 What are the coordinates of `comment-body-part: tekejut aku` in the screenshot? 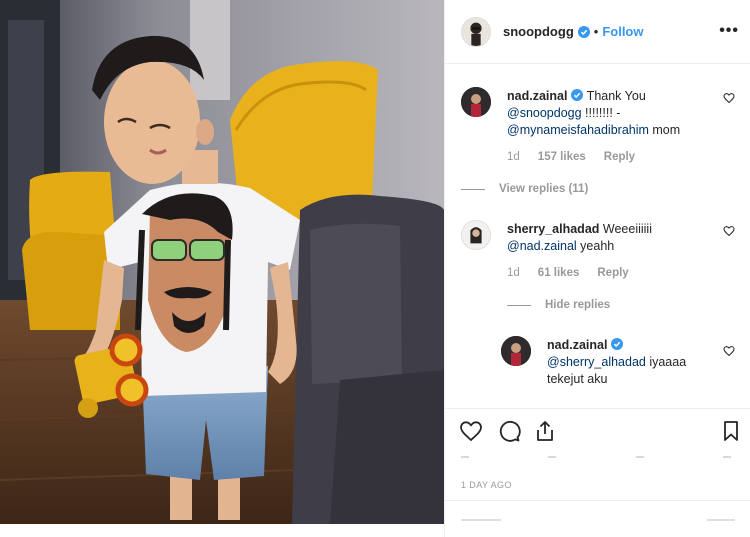 It's located at (577, 379).